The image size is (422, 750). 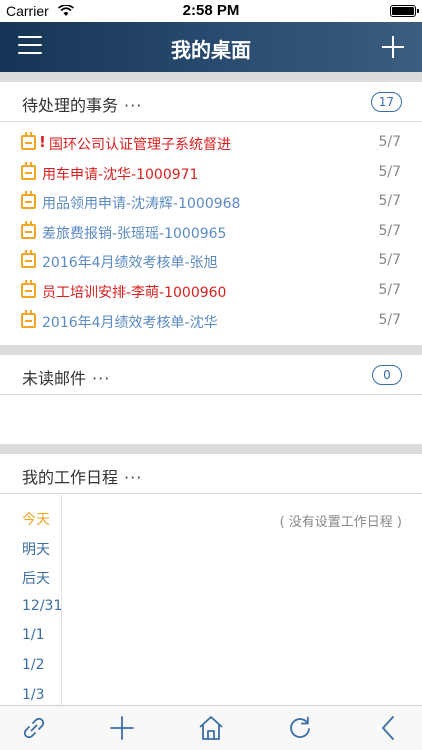 I want to click on todo-item-title: 2016年4月绩效考核单-沈华, so click(x=130, y=322).